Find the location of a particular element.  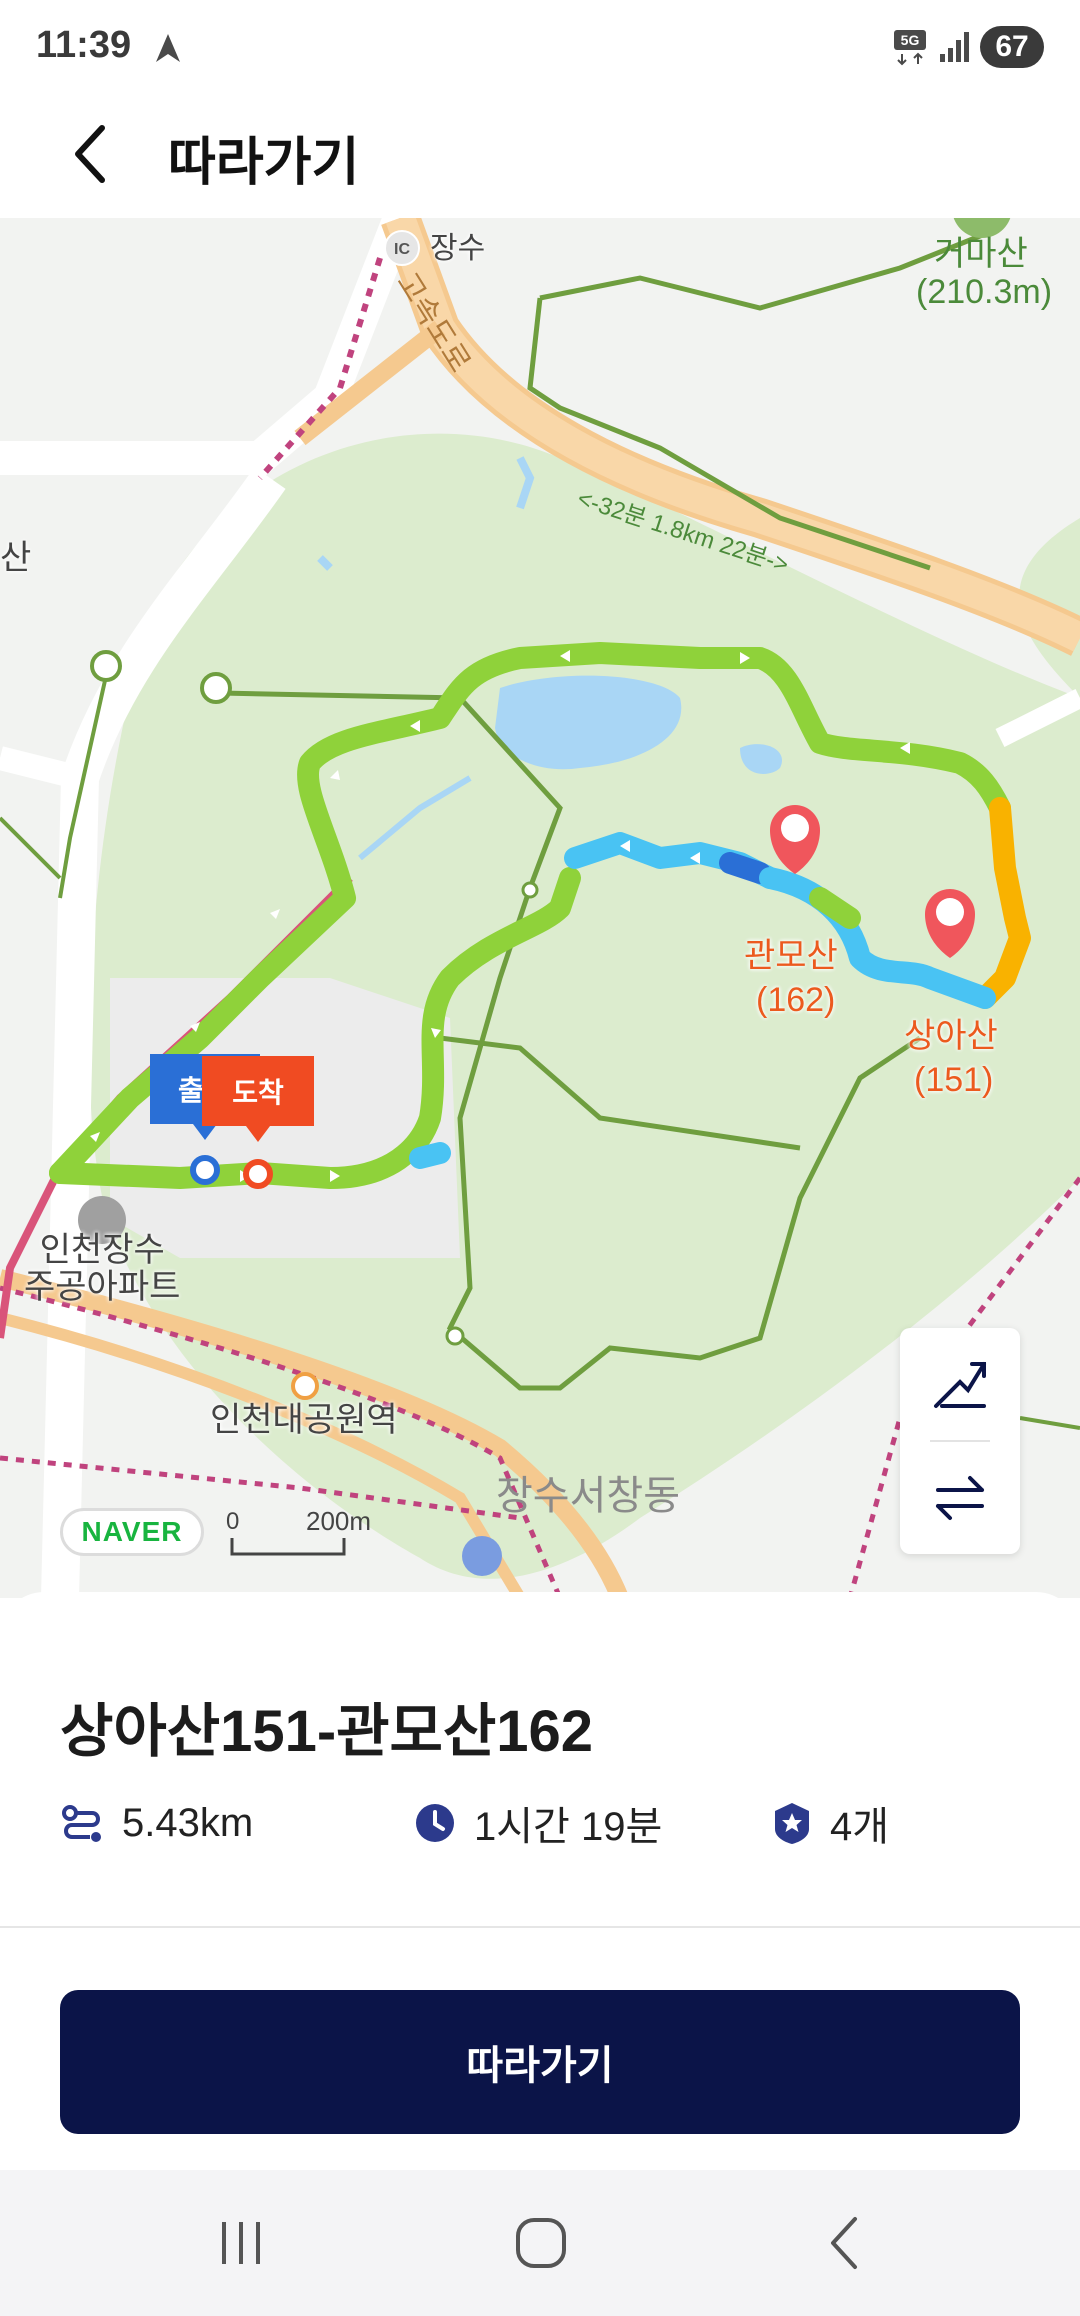

battery-indicator: 67 is located at coordinates (1012, 47).